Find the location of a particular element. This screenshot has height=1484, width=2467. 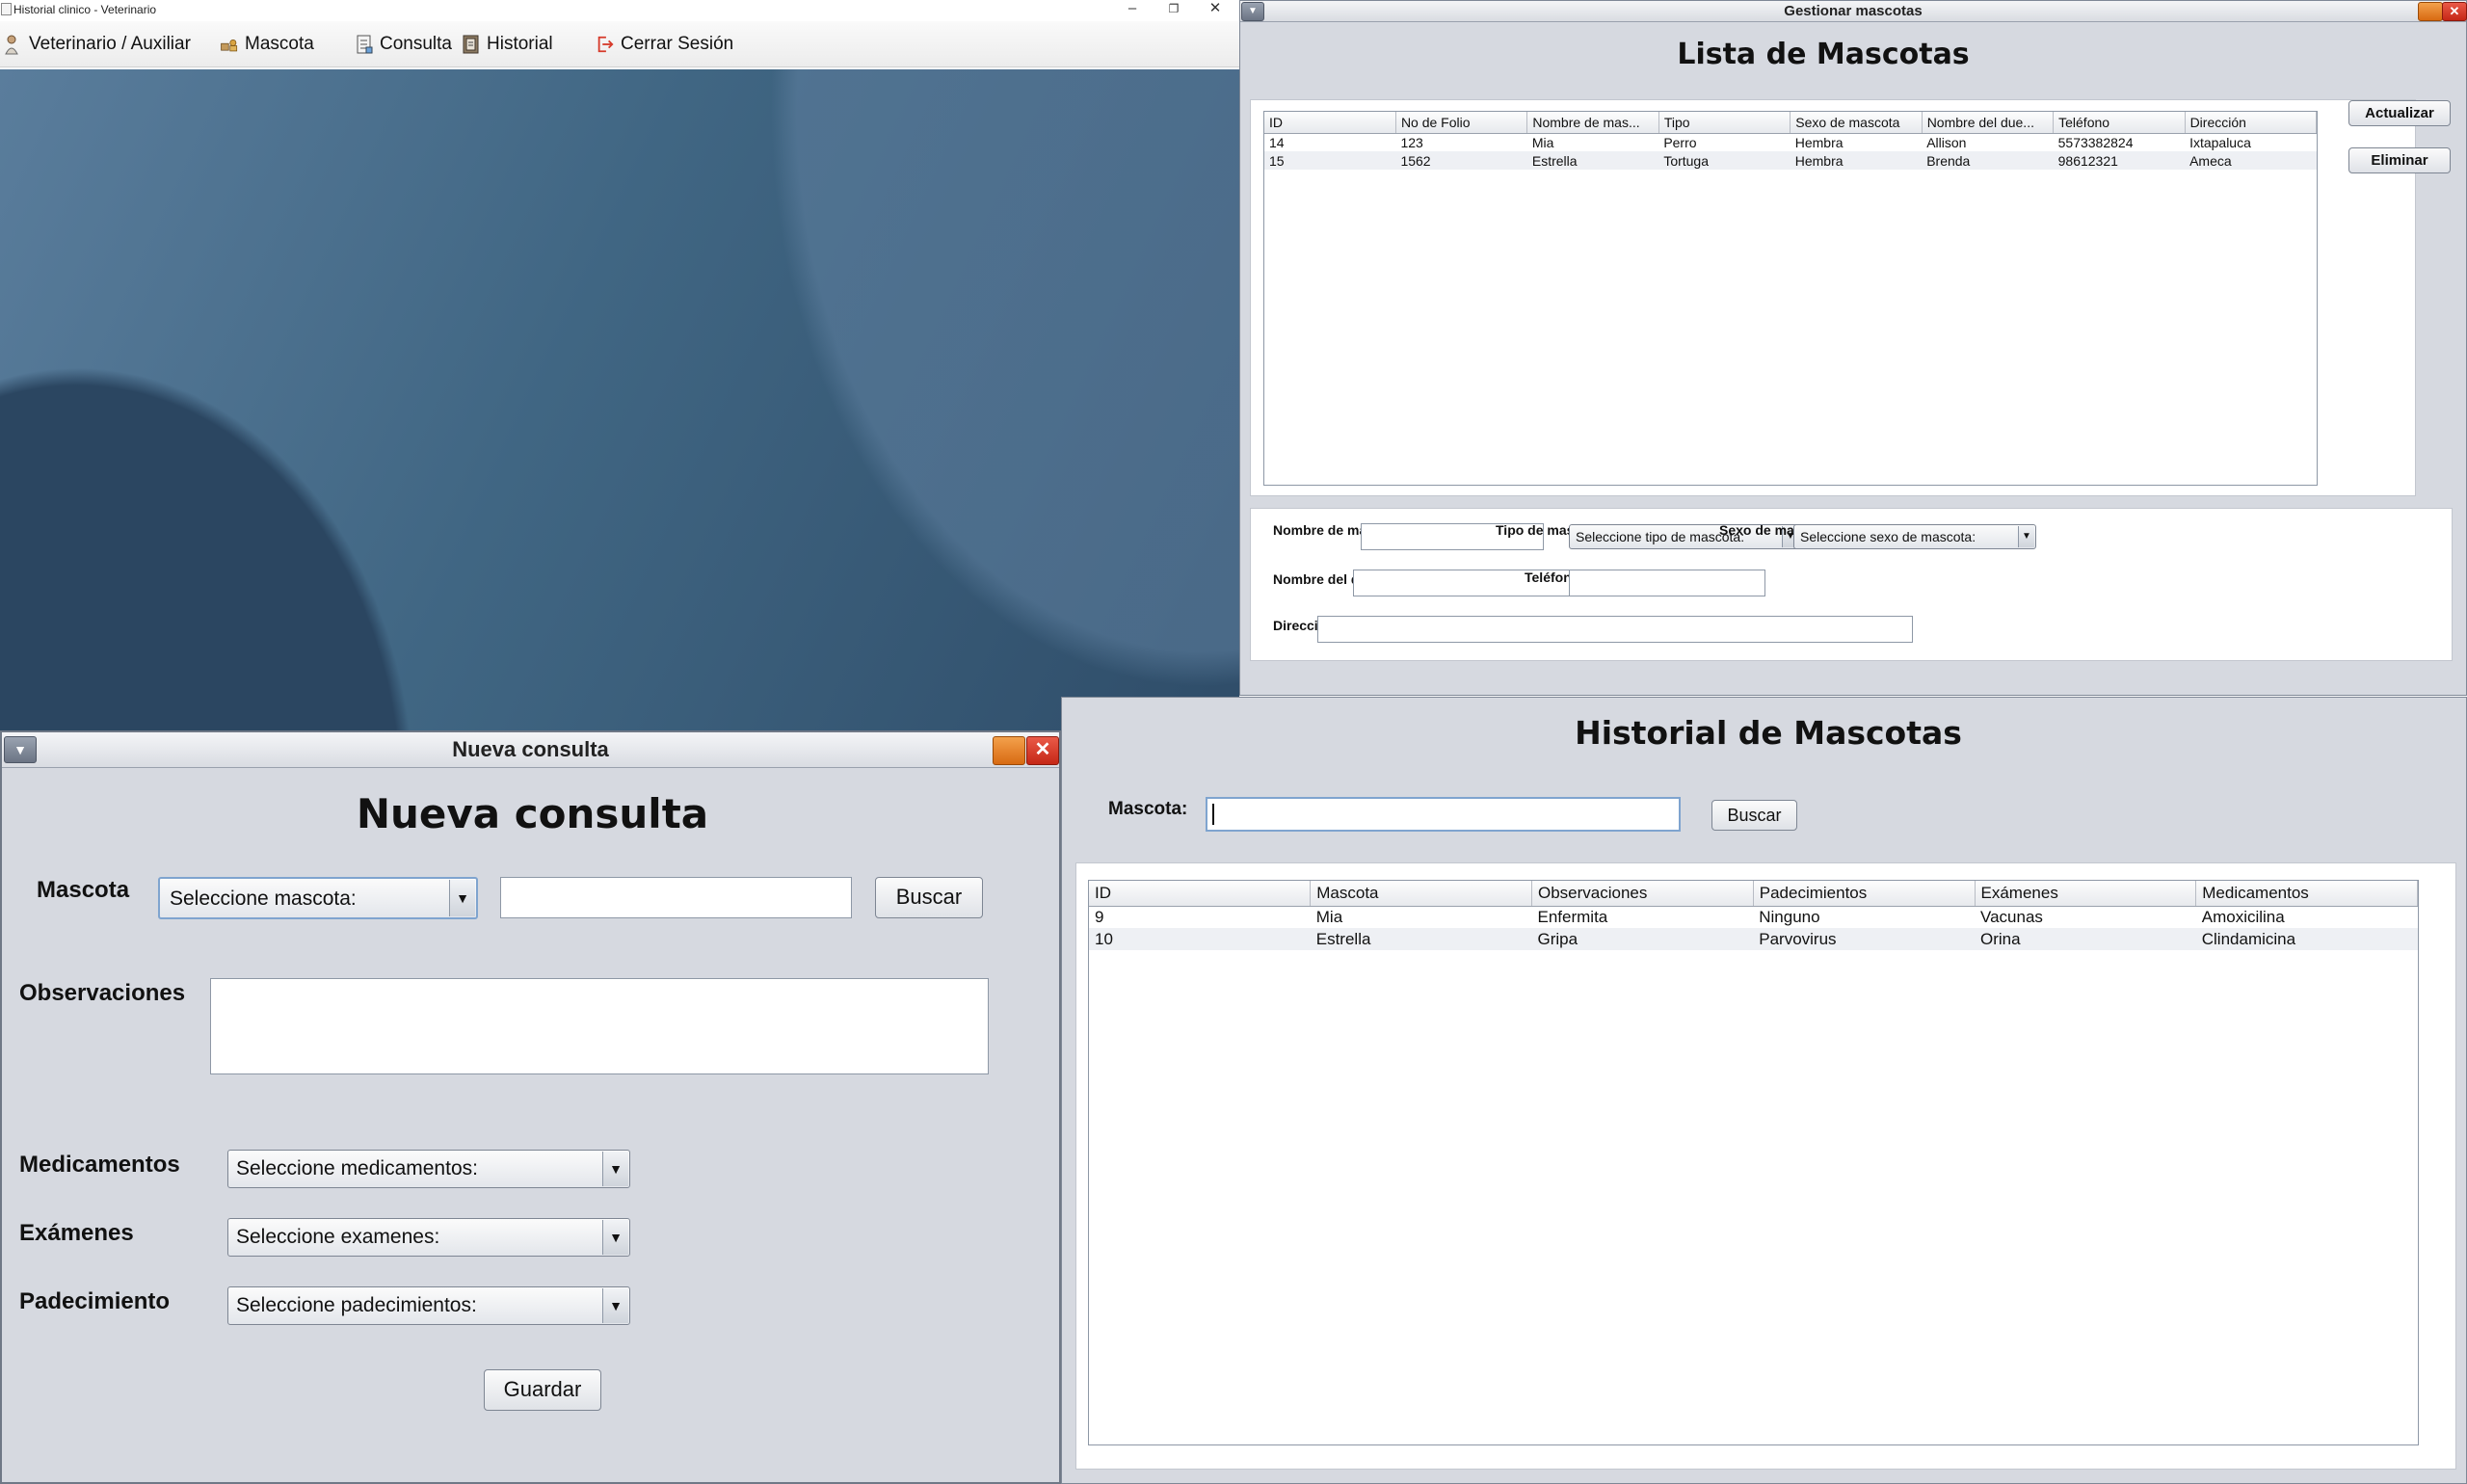

gestionar-titlebar: Gestionar mascotas is located at coordinates (1853, 11).